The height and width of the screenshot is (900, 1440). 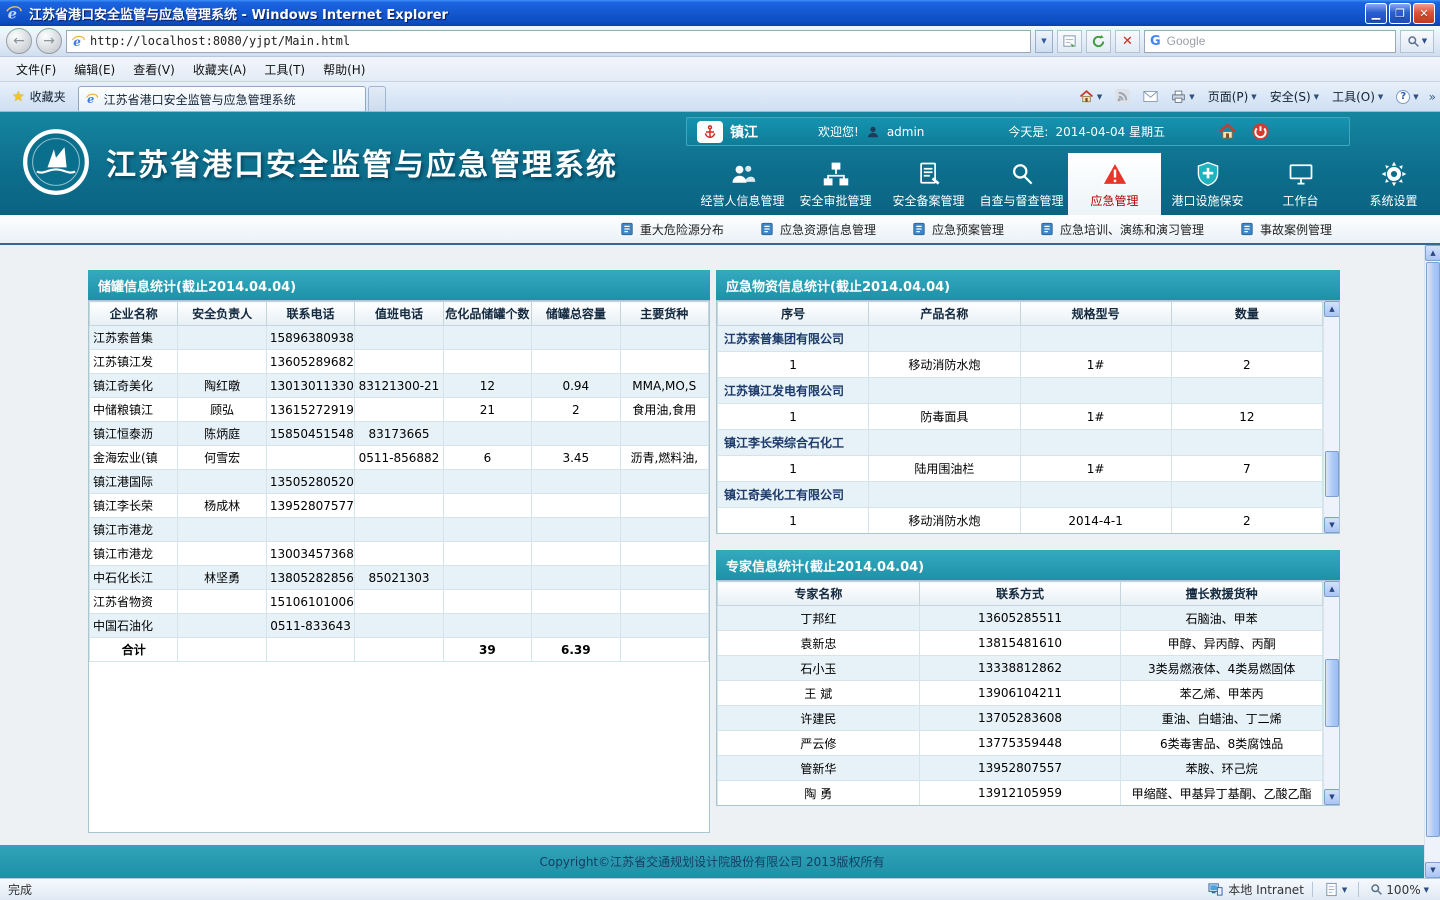 I want to click on nav-item-safety-approval: 安全审批管理, so click(x=835, y=184).